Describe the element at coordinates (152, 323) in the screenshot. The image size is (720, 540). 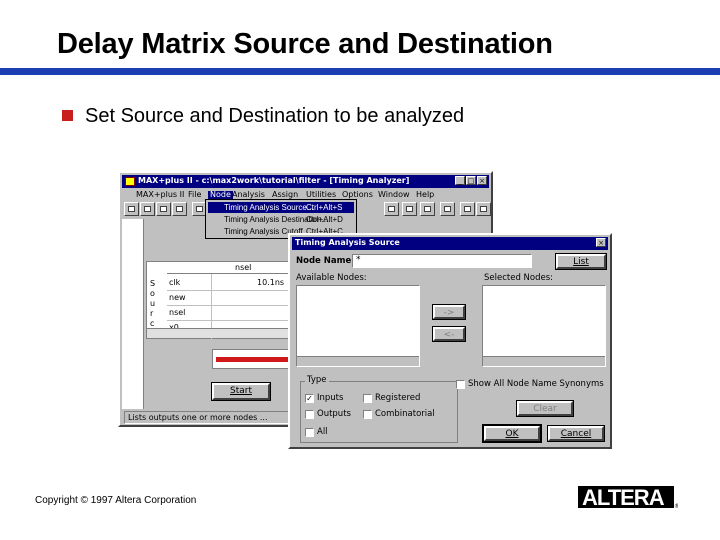
I see `source-label-c: c` at that location.